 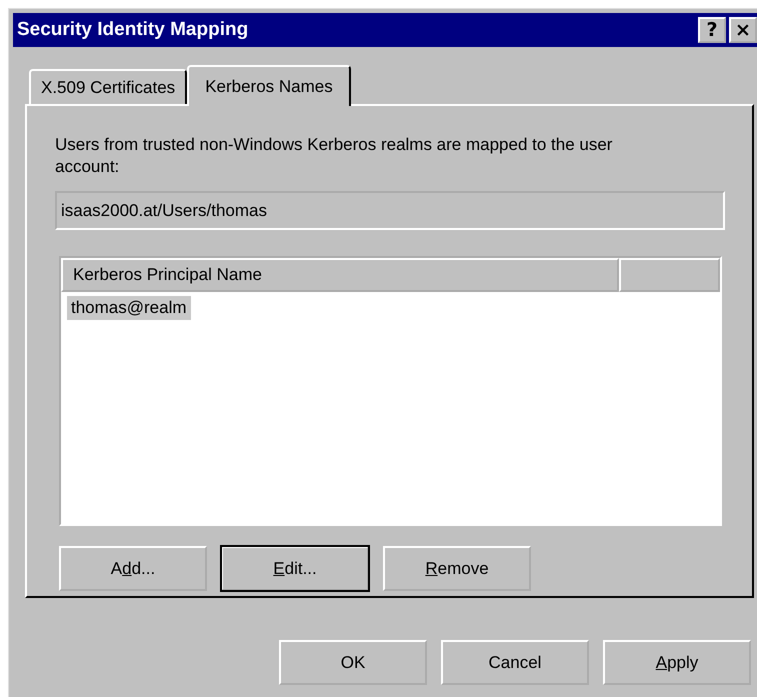 What do you see at coordinates (340, 275) in the screenshot?
I see `column-header: Kerberos Principal Name` at bounding box center [340, 275].